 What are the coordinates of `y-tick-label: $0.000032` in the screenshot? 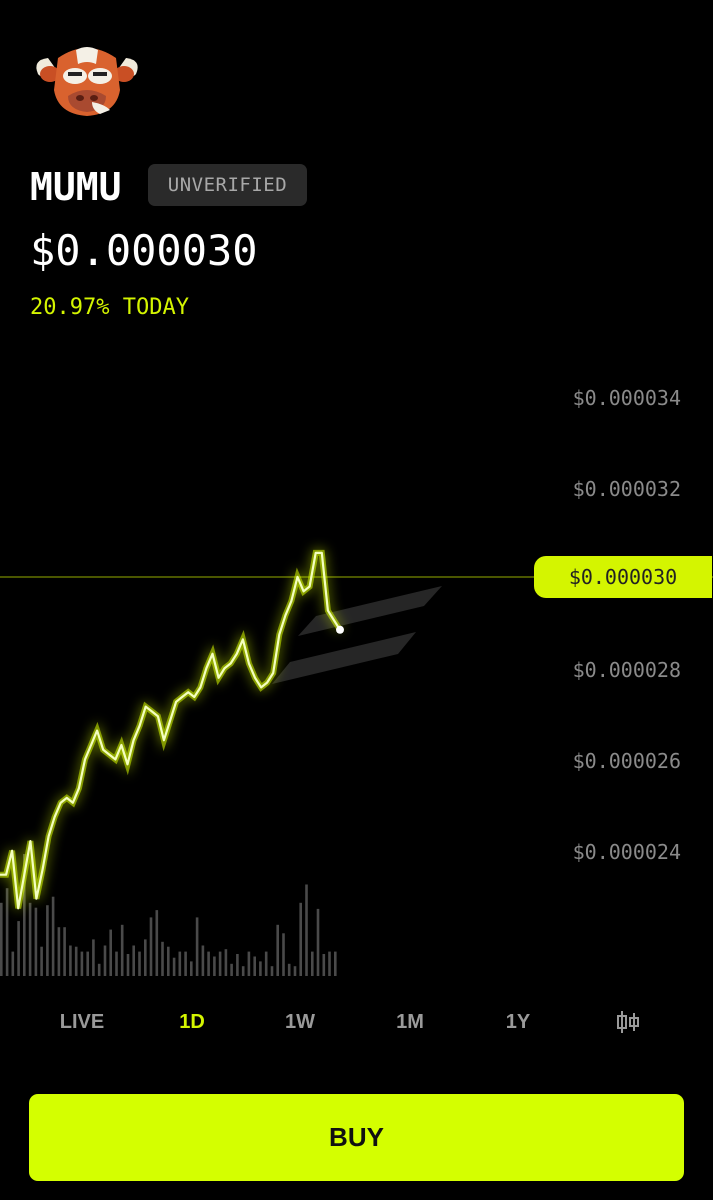 It's located at (626, 489).